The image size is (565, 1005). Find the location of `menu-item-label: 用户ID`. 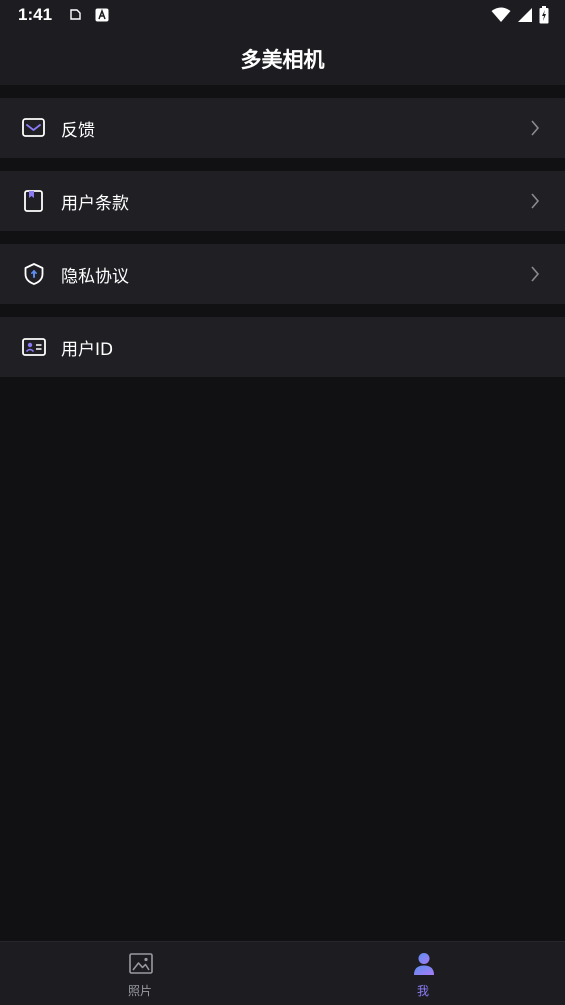

menu-item-label: 用户ID is located at coordinates (87, 350).